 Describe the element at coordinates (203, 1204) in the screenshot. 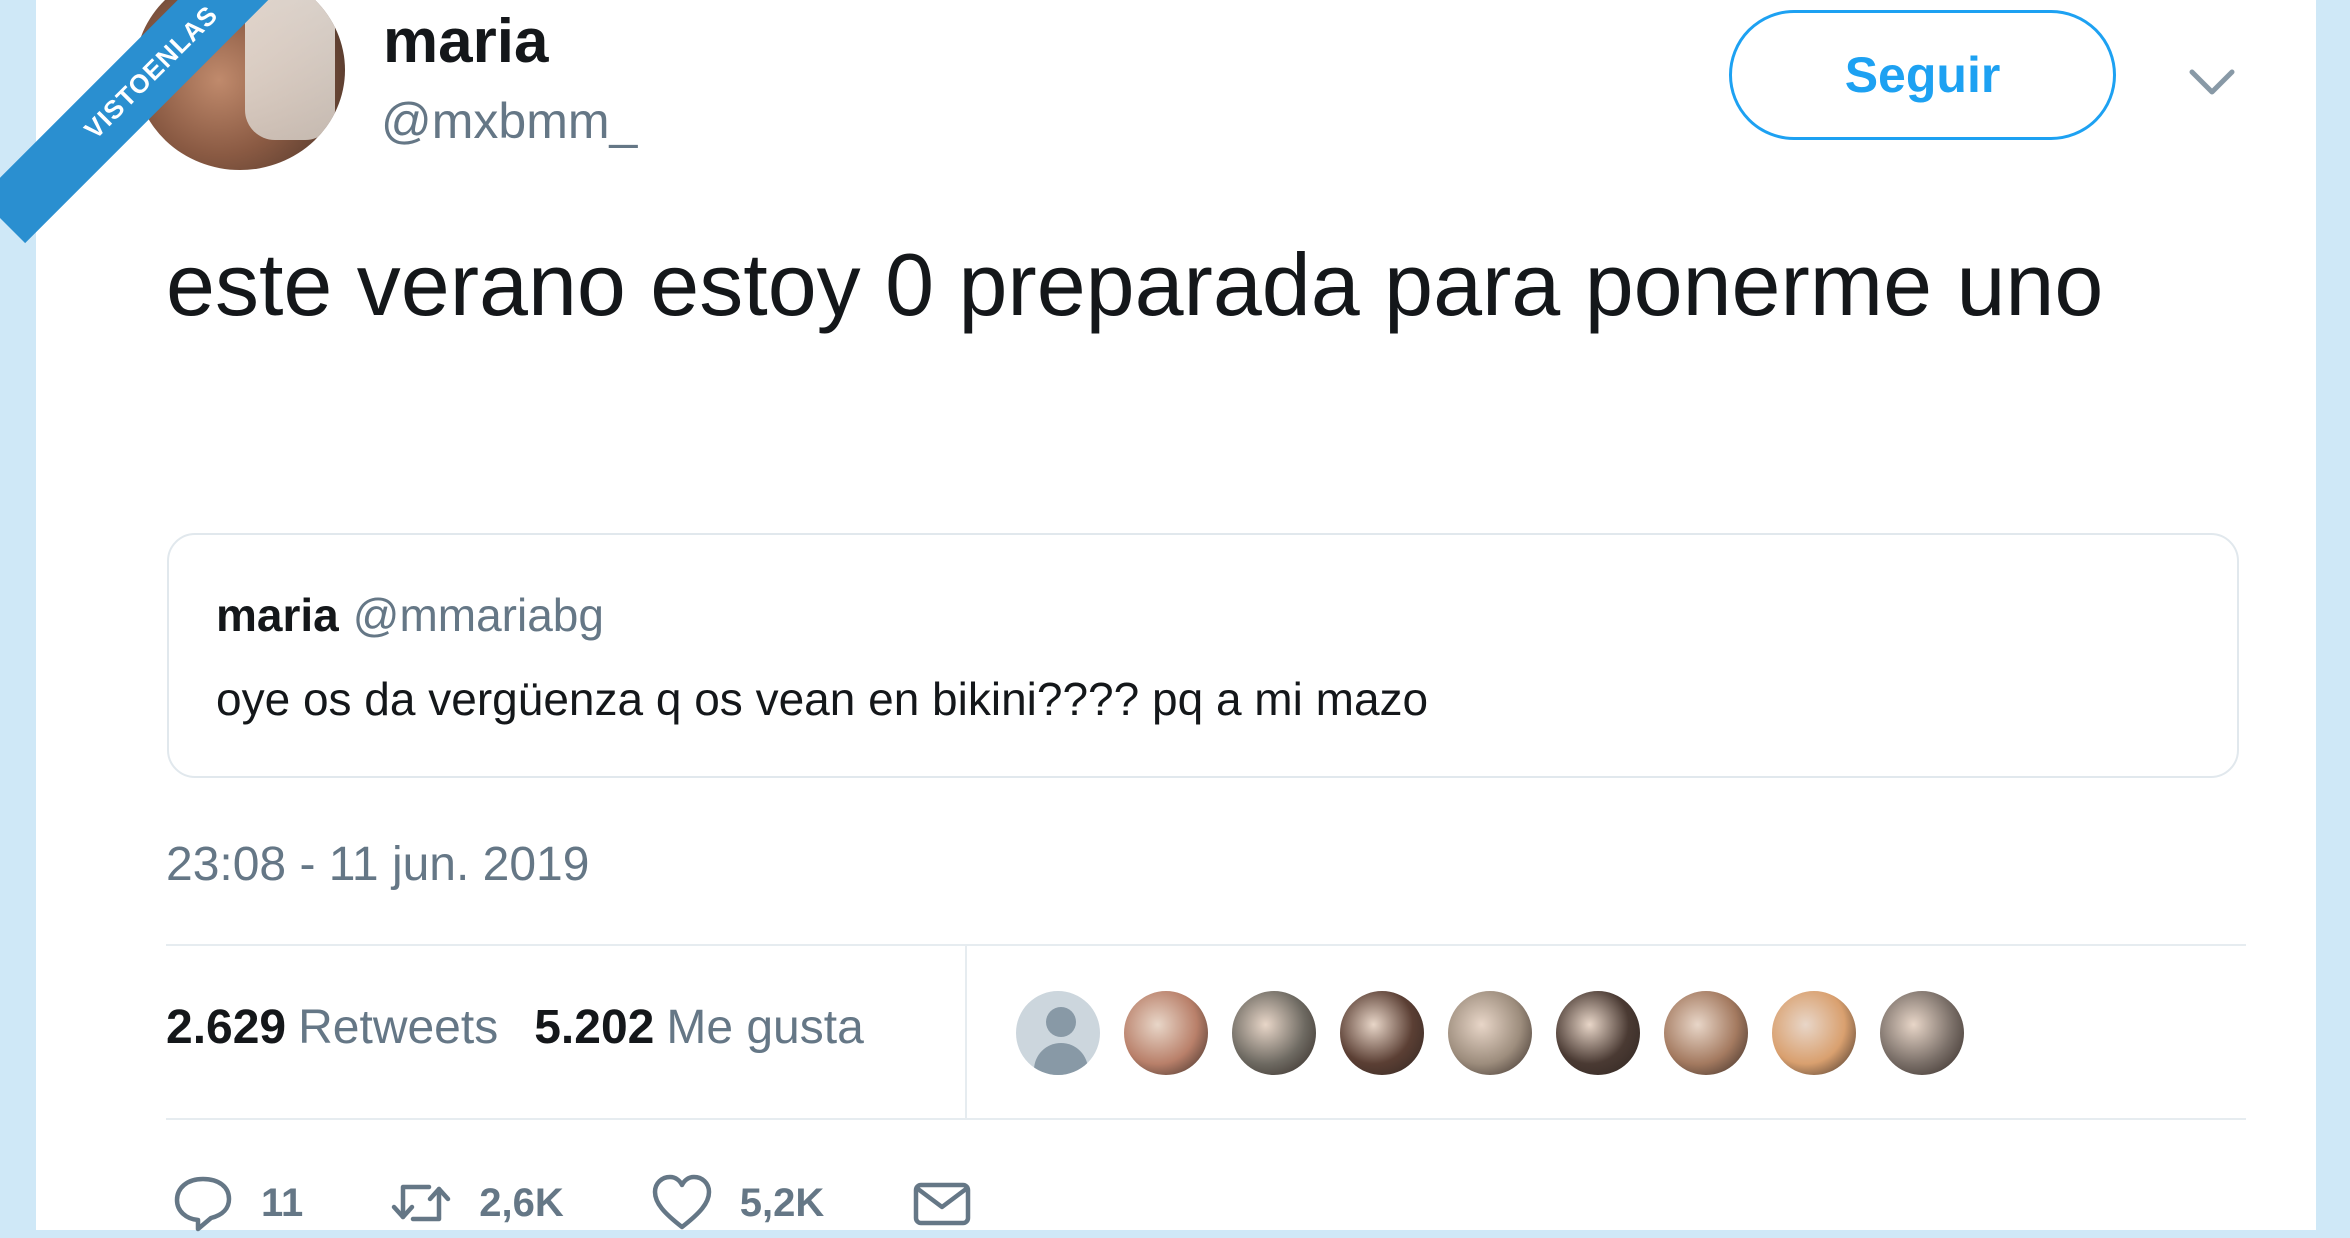

I see `reply-icon` at that location.